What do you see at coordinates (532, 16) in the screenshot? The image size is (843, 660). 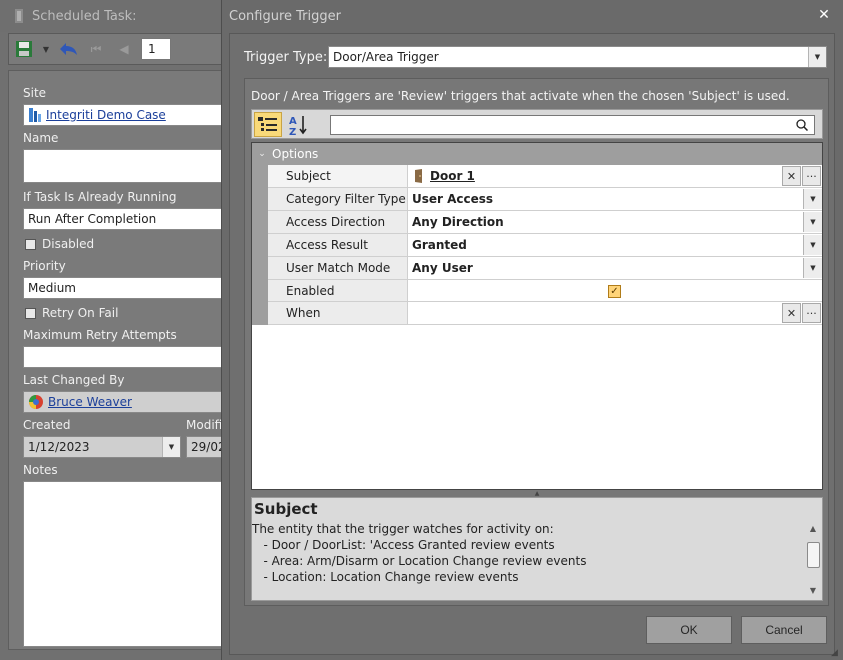 I see `dialog-titlebar: Configure Trigger` at bounding box center [532, 16].